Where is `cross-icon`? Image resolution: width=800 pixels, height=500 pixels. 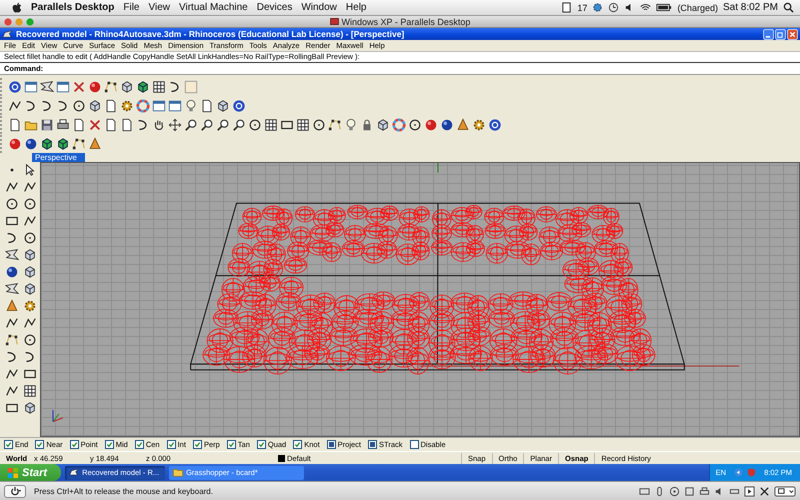
cross-icon is located at coordinates (79, 87).